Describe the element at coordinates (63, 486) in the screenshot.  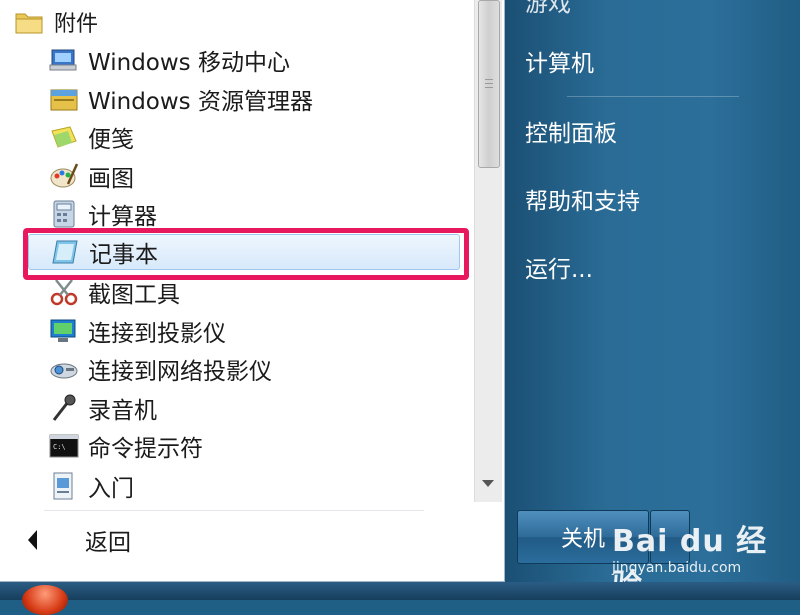
I see `getting-started-icon` at that location.